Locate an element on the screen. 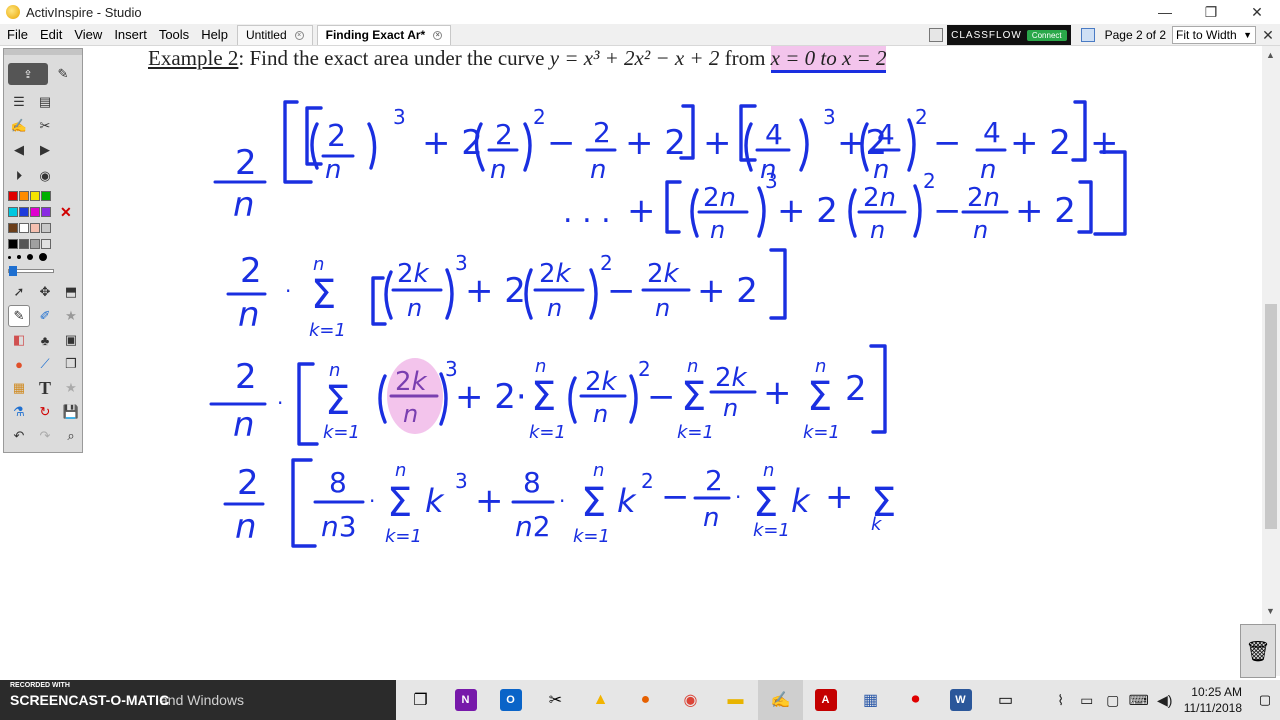 The width and height of the screenshot is (1280, 720). close-palette-icon: ✕ is located at coordinates (66, 212).